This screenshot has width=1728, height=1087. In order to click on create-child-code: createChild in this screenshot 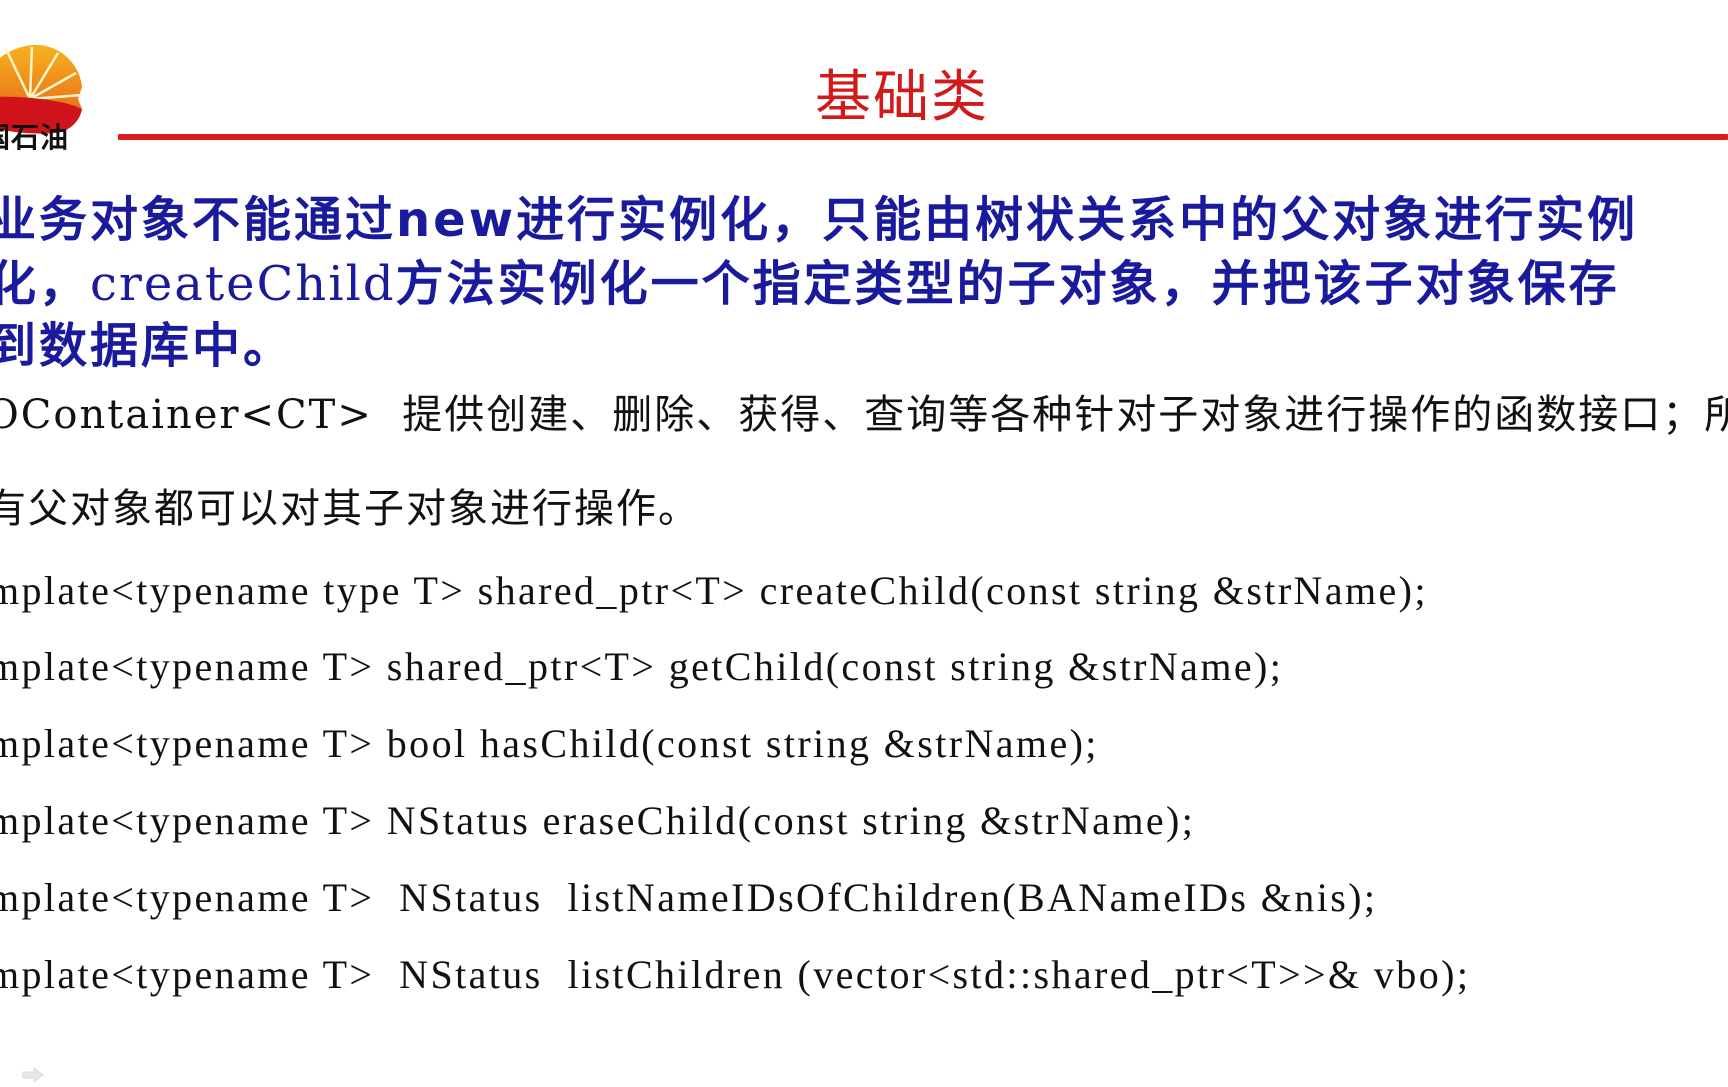, I will do `click(243, 284)`.